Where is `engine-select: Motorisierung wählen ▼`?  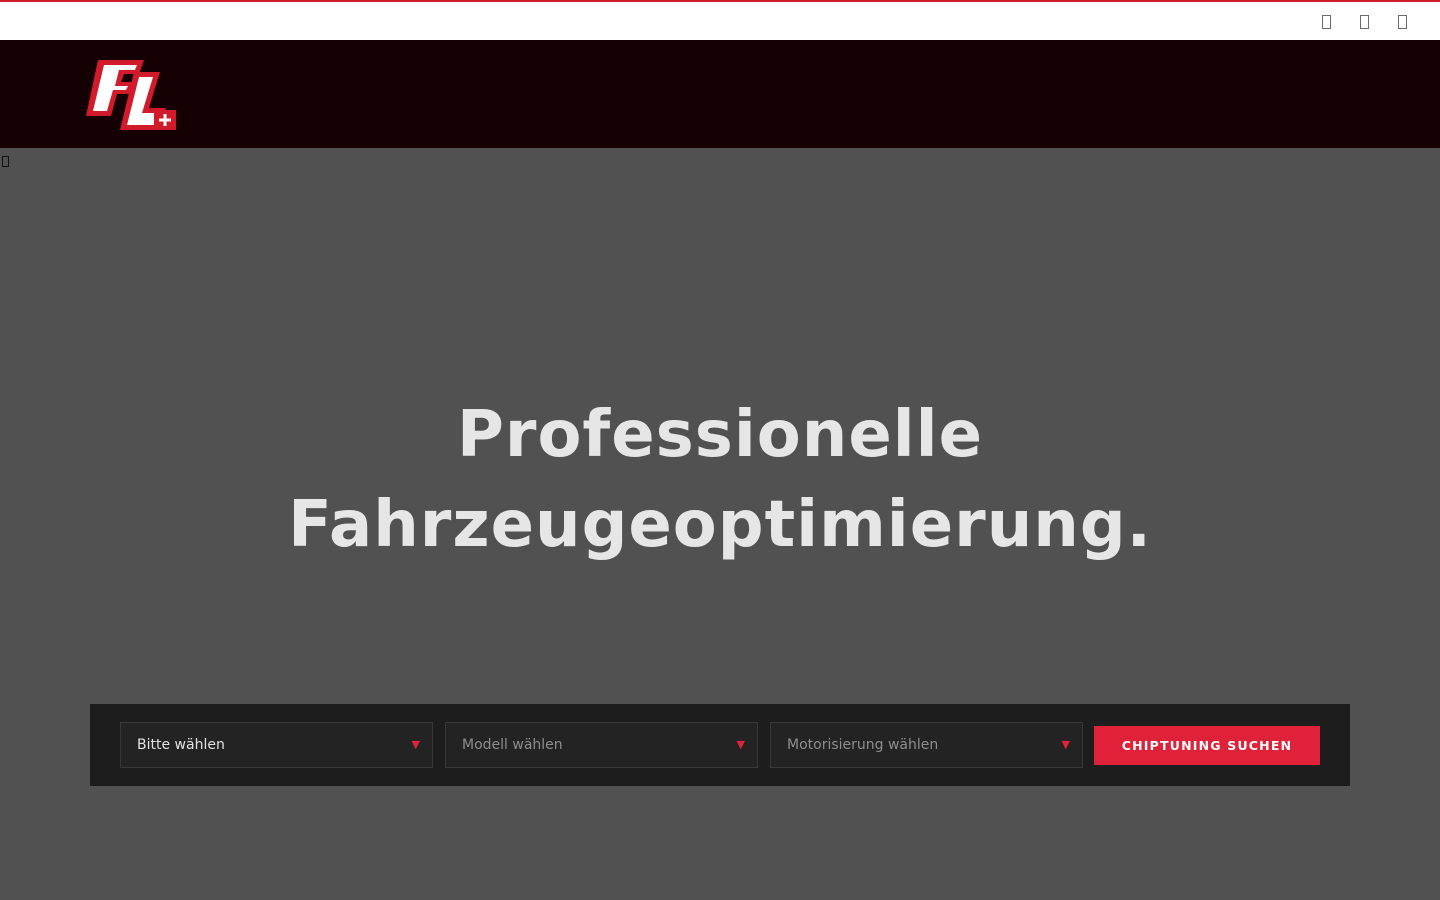
engine-select: Motorisierung wählen ▼ is located at coordinates (926, 745).